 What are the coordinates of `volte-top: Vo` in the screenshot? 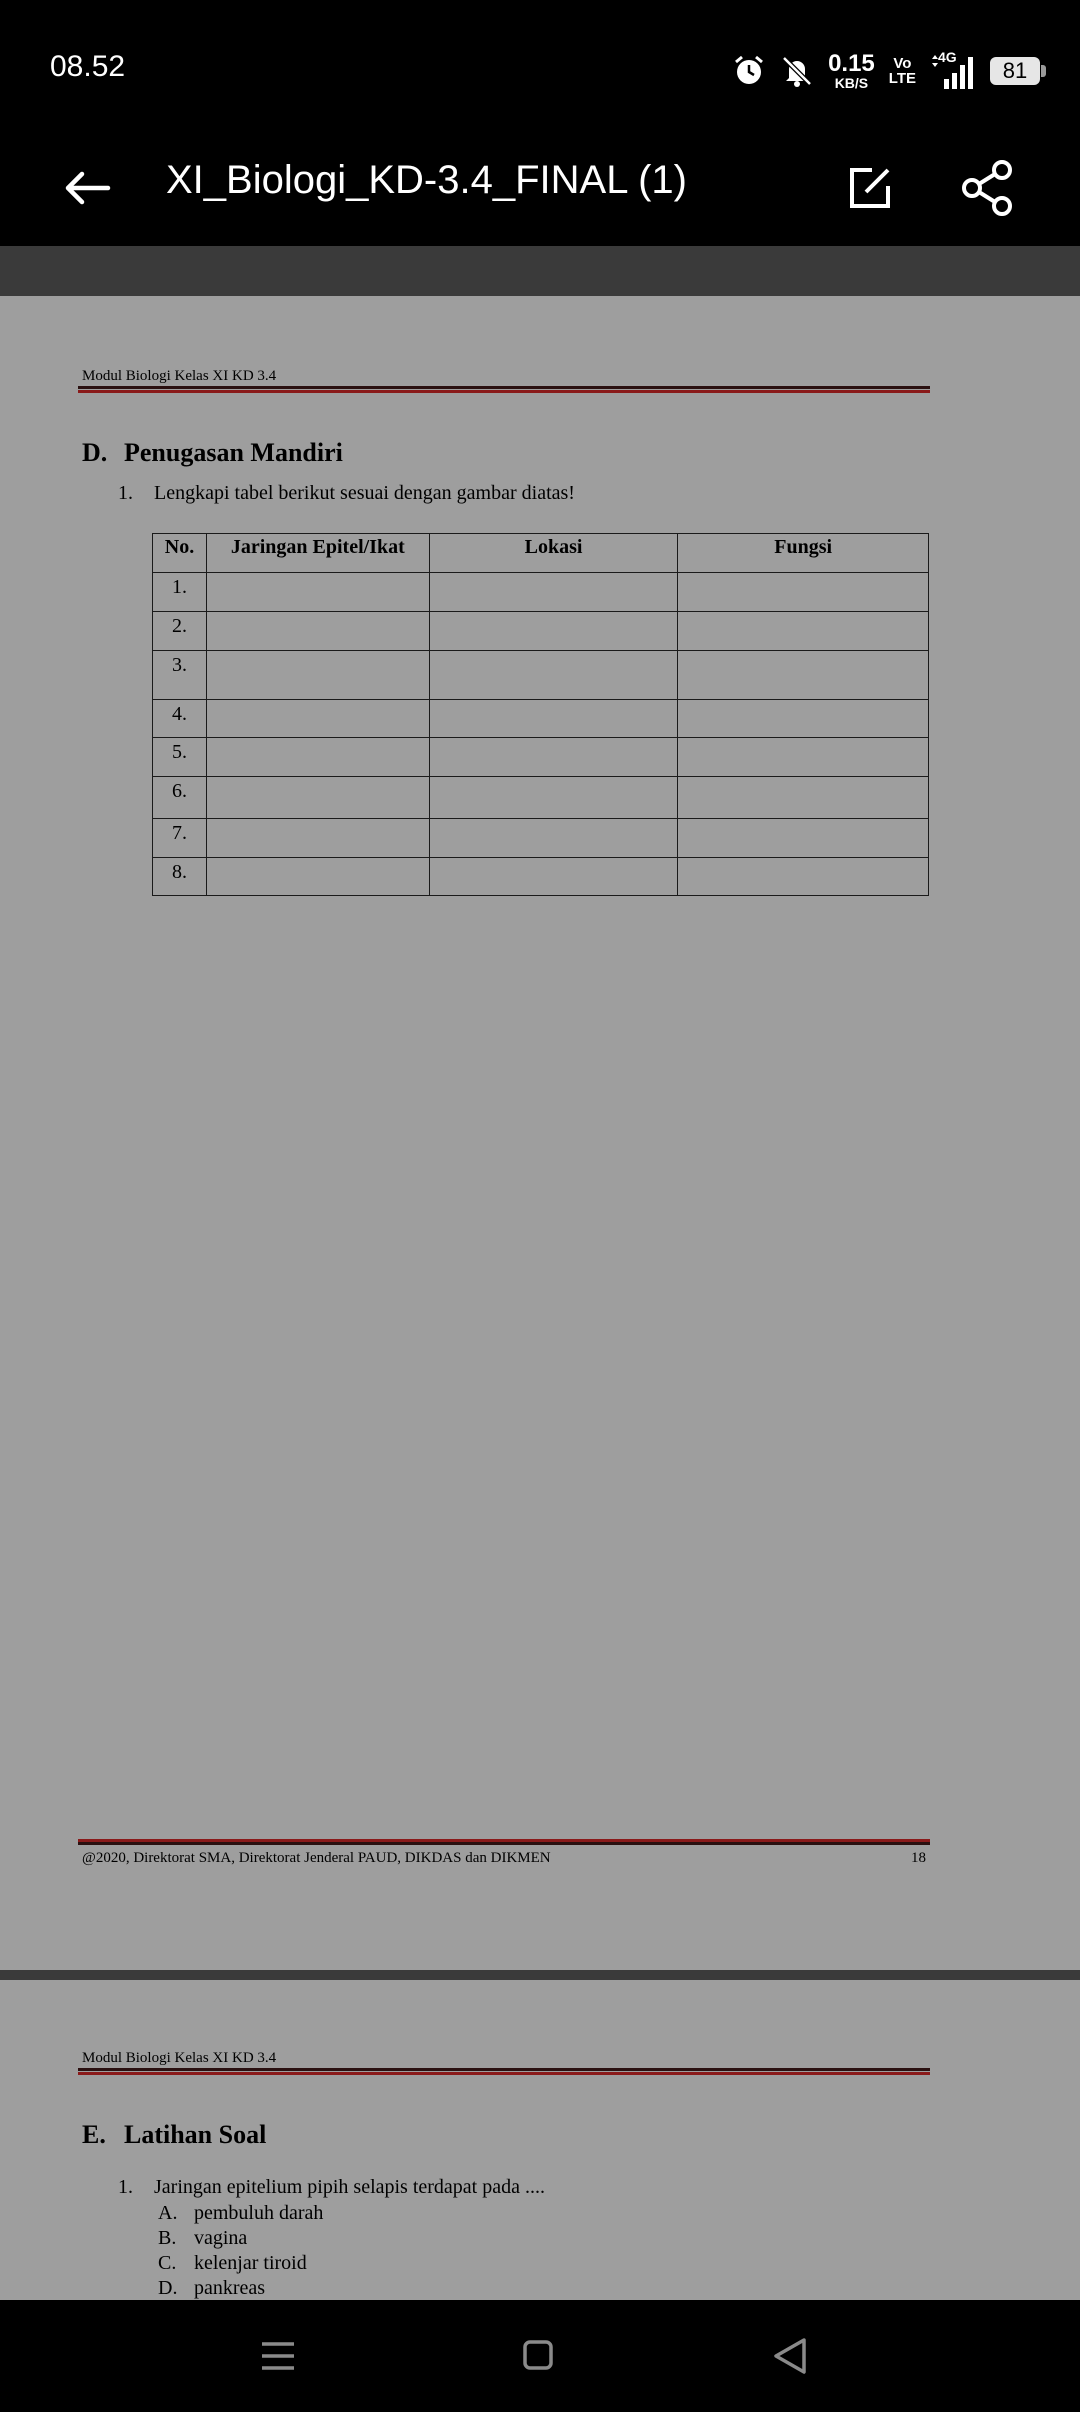 It's located at (902, 63).